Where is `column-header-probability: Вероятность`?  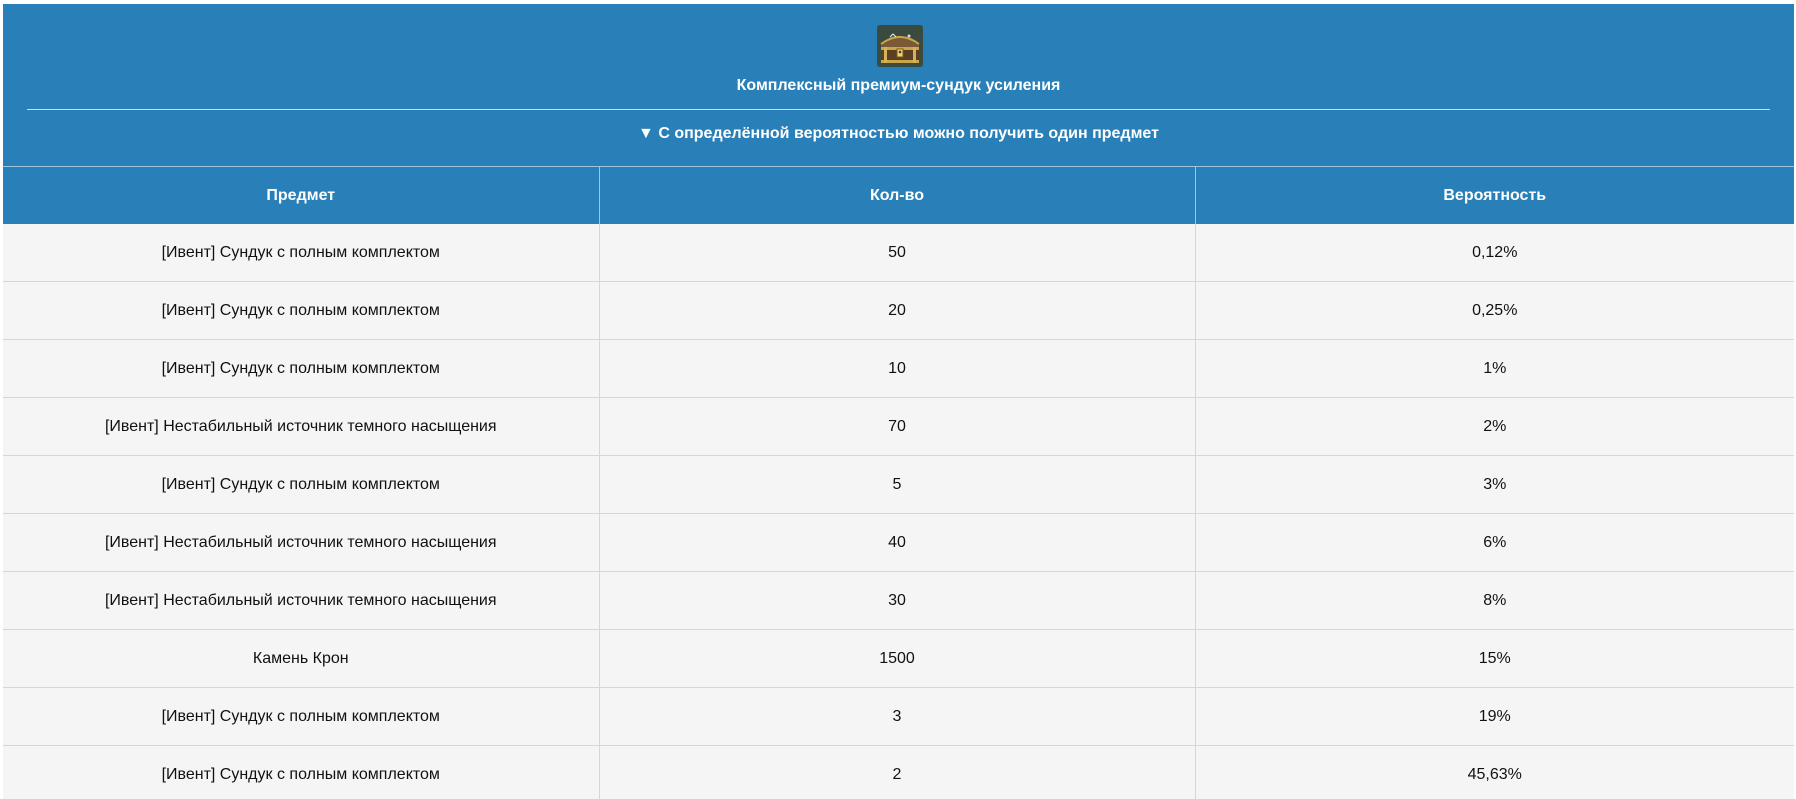
column-header-probability: Вероятность is located at coordinates (1494, 195).